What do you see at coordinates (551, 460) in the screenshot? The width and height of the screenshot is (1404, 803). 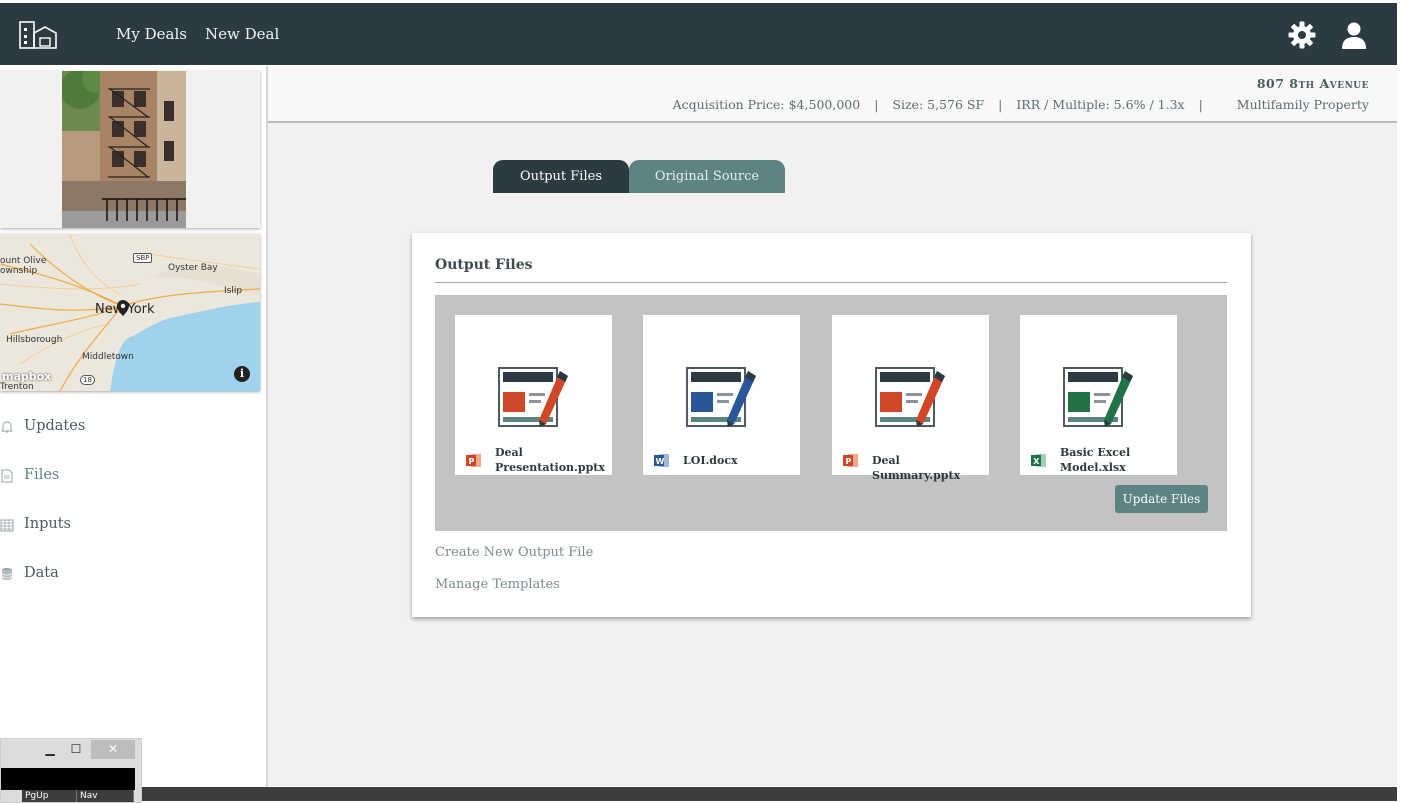 I see `file-name: Deal Presentation.pptx` at bounding box center [551, 460].